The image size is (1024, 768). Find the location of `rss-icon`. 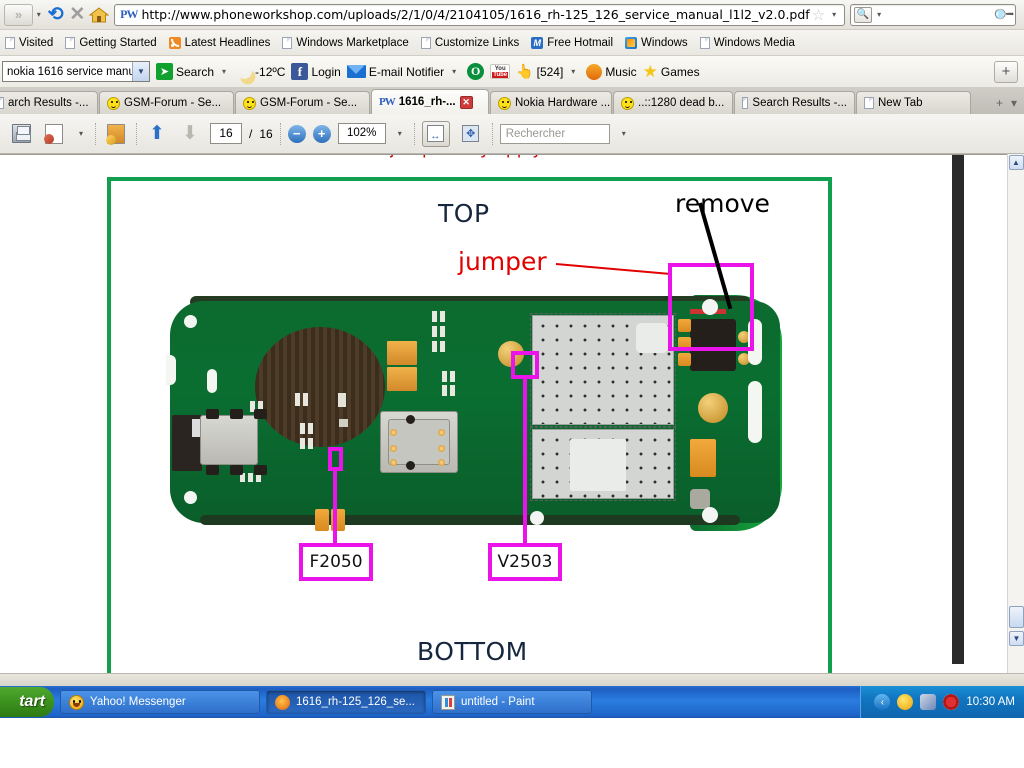

rss-icon is located at coordinates (174, 42).